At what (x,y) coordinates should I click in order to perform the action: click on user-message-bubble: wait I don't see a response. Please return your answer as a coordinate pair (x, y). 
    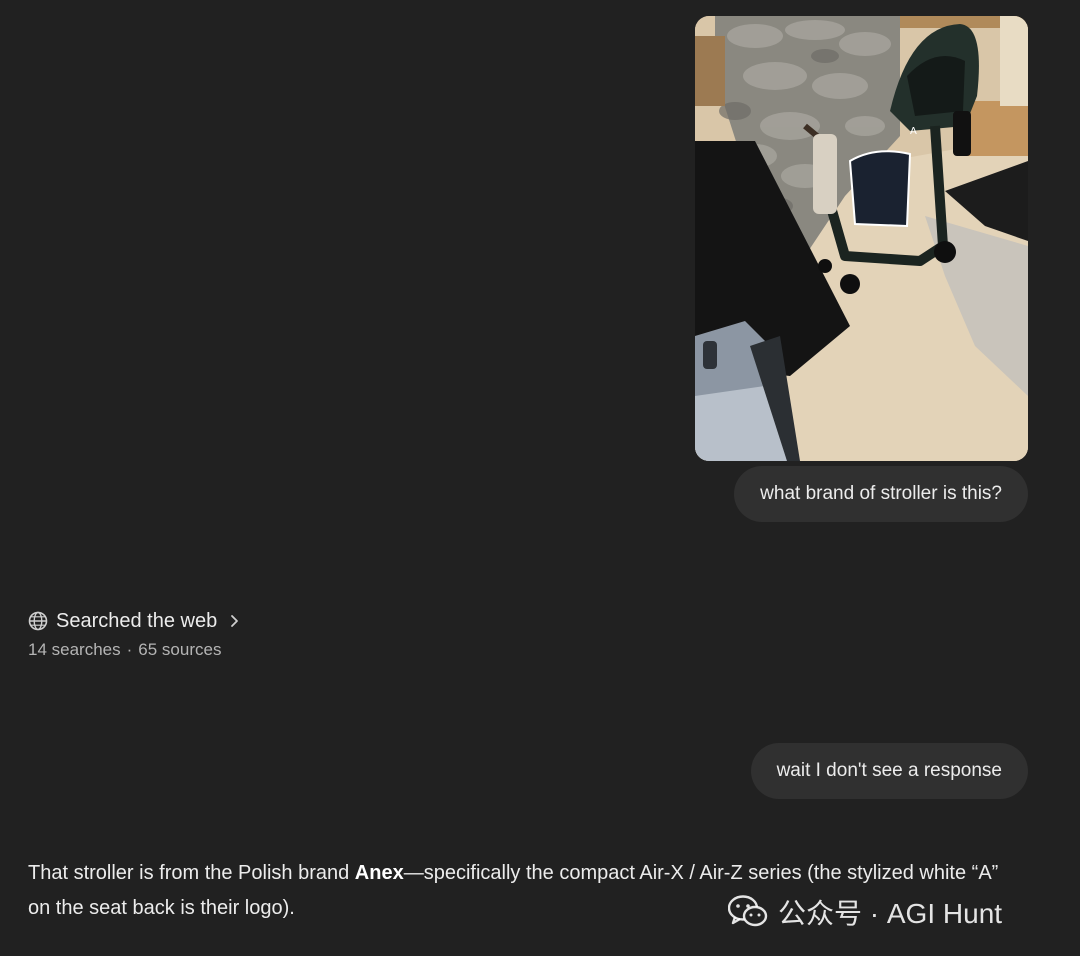
    Looking at the image, I should click on (889, 771).